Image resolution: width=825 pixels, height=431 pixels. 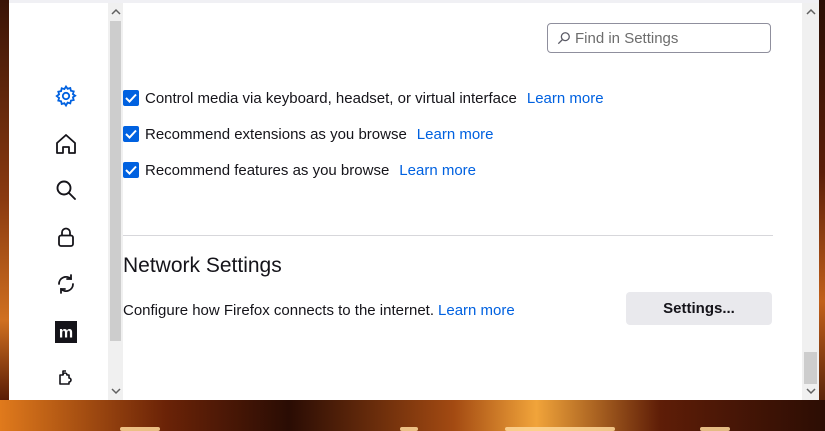 I want to click on sync-icon, so click(x=66, y=284).